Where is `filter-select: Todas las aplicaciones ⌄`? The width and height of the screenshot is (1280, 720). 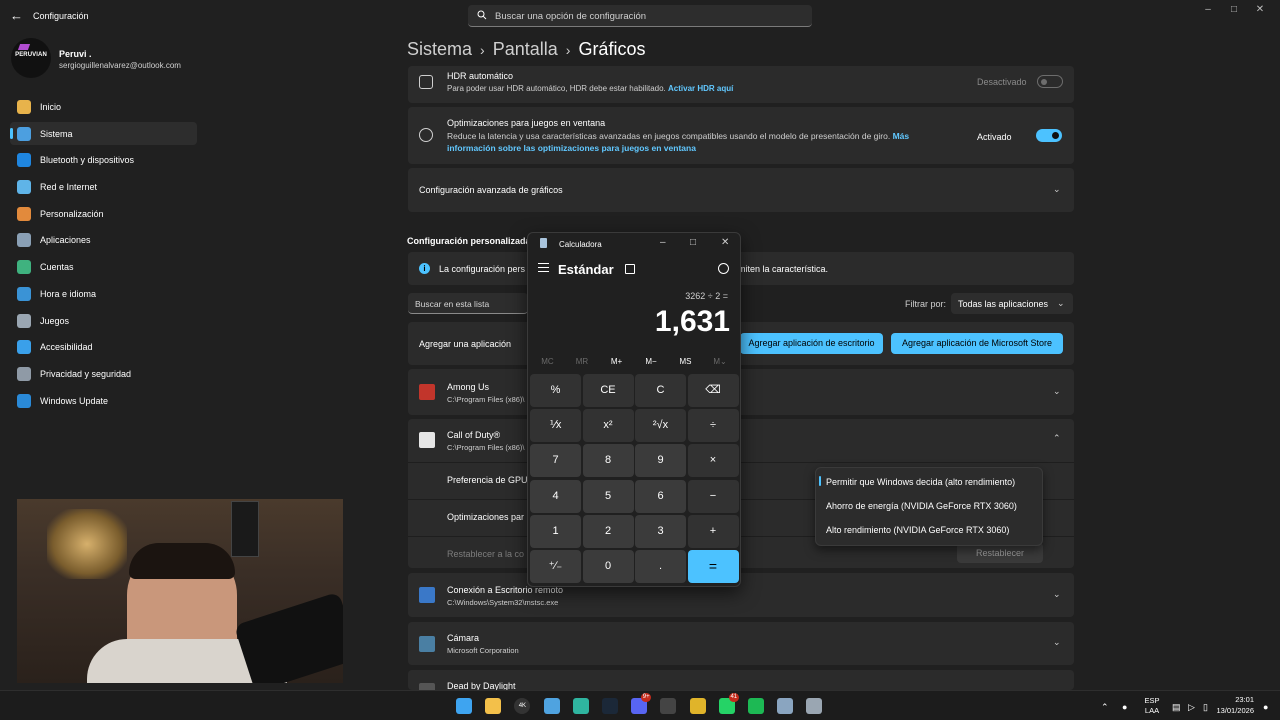
filter-select: Todas las aplicaciones ⌄ is located at coordinates (1012, 303).